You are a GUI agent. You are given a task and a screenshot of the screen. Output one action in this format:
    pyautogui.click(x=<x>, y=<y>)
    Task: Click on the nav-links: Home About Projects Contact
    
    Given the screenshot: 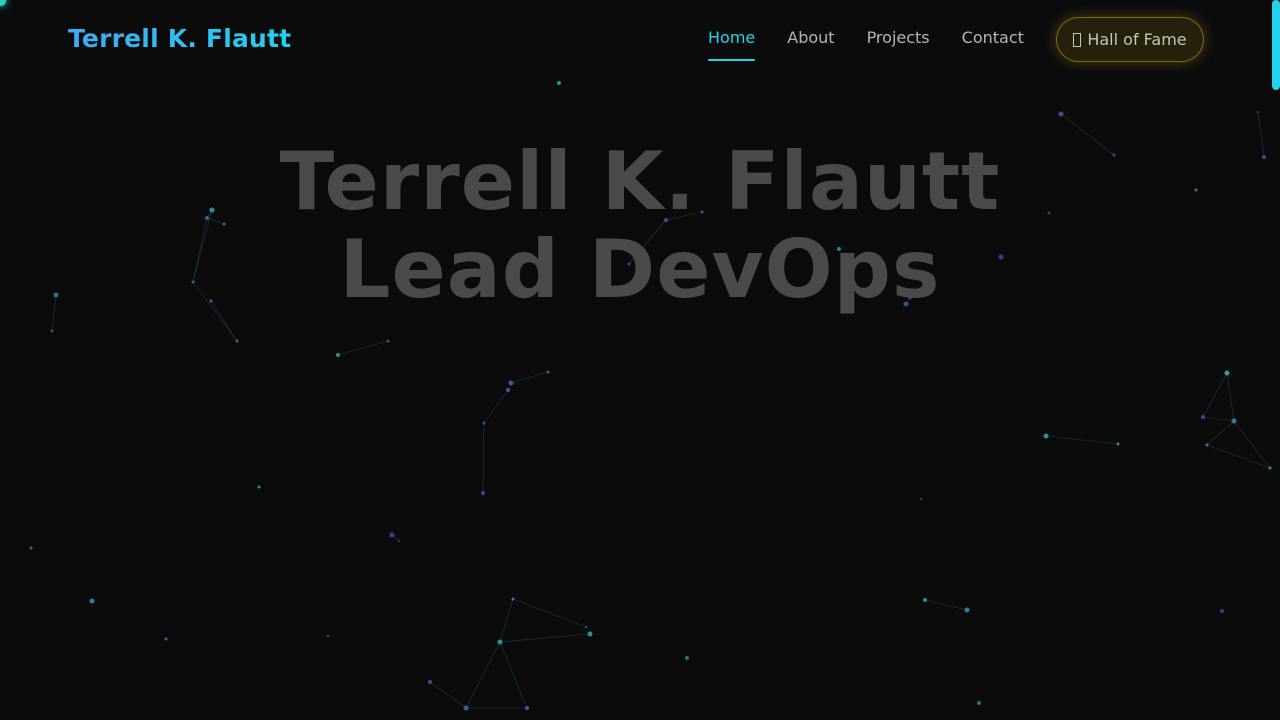 What is the action you would take?
    pyautogui.click(x=882, y=44)
    